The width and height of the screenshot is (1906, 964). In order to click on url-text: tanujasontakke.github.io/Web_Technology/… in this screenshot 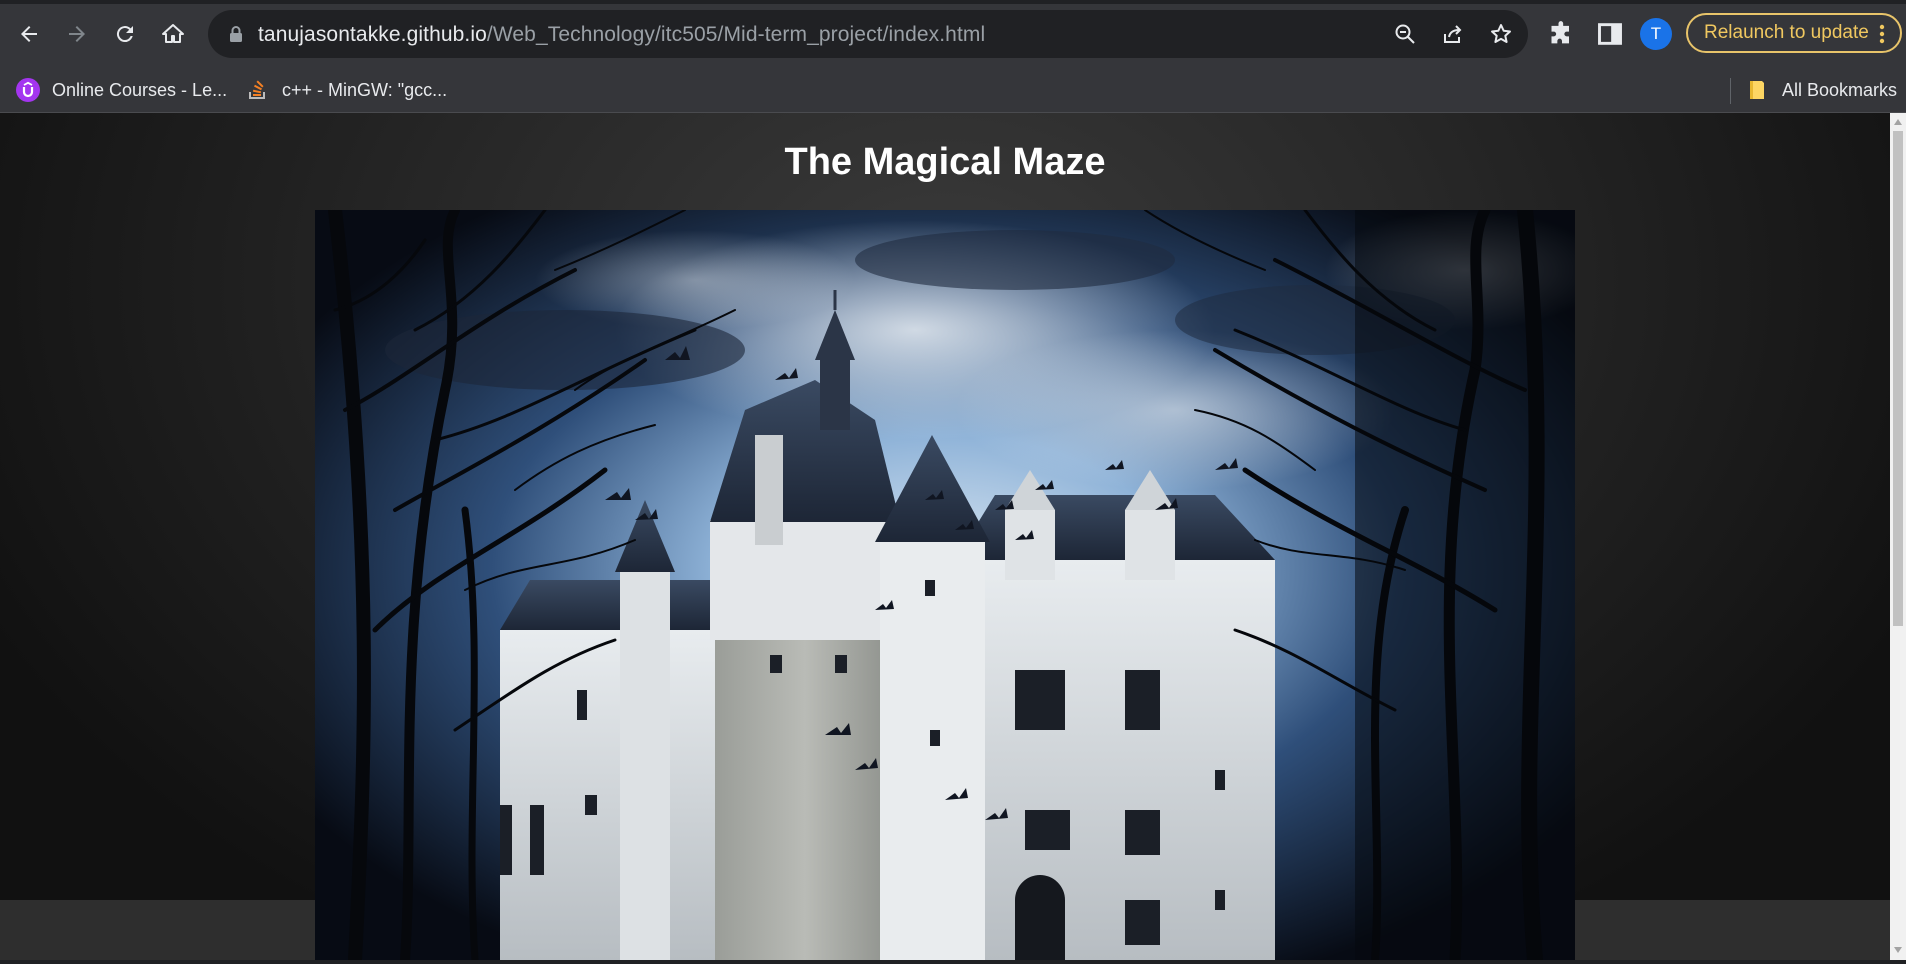, I will do `click(621, 35)`.